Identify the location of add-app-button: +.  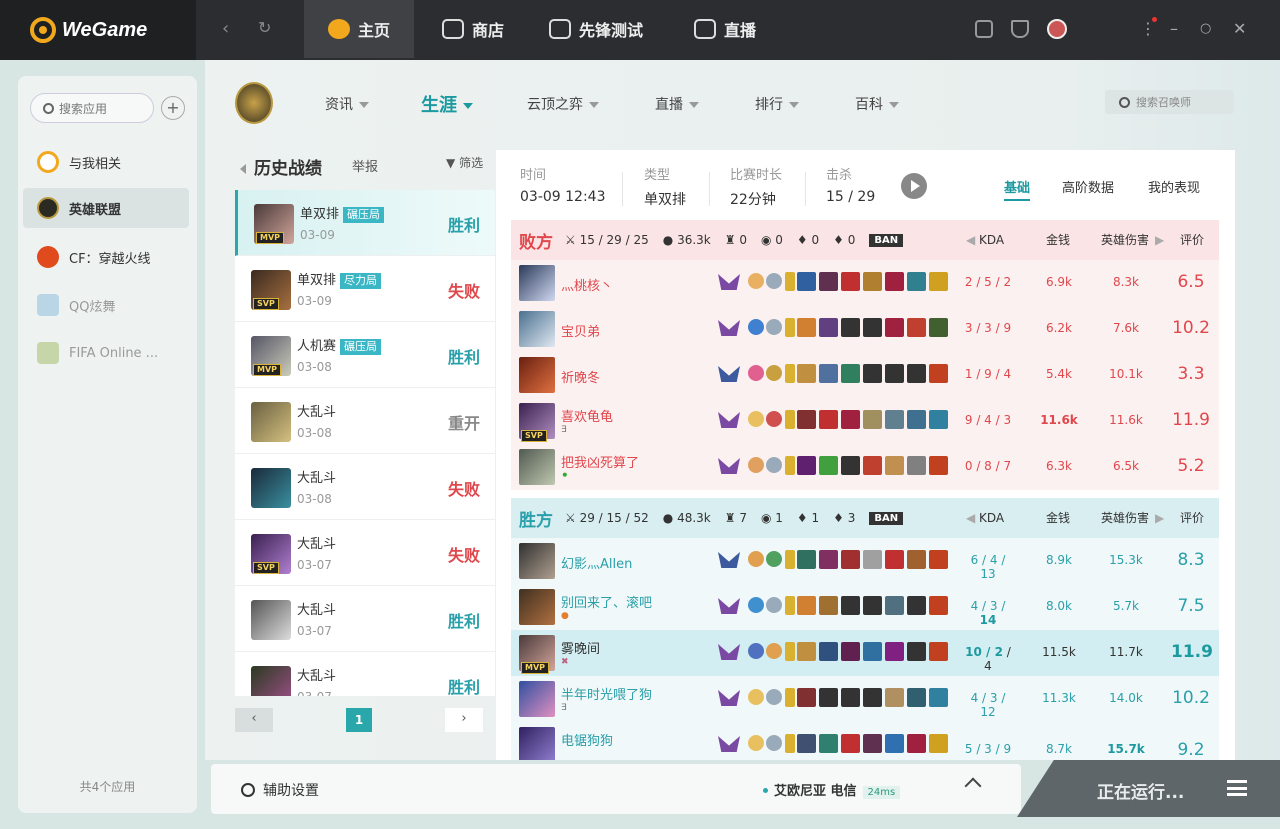
(173, 108).